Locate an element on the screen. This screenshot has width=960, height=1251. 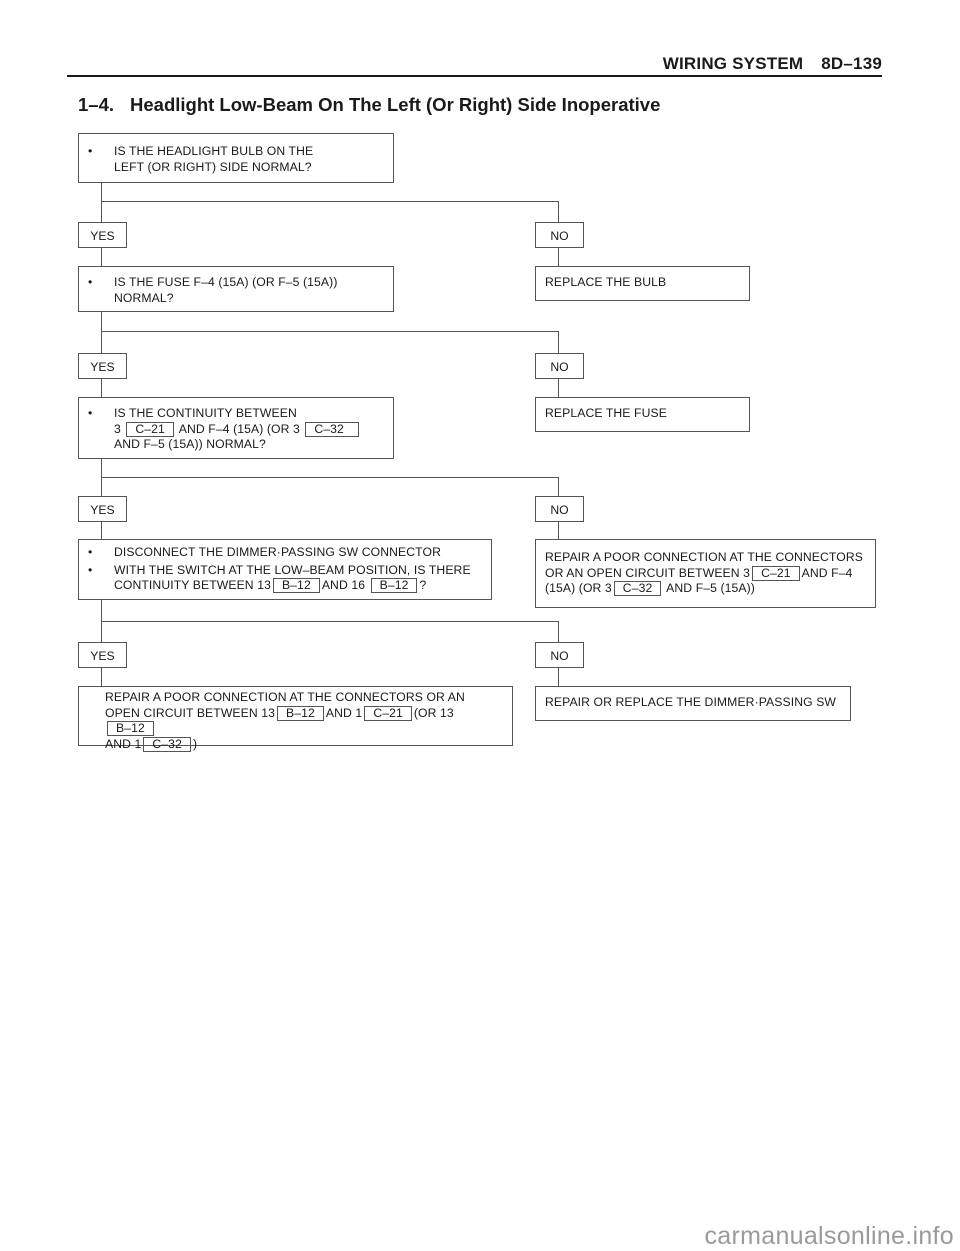
page-number: 8D–139 is located at coordinates (851, 63).